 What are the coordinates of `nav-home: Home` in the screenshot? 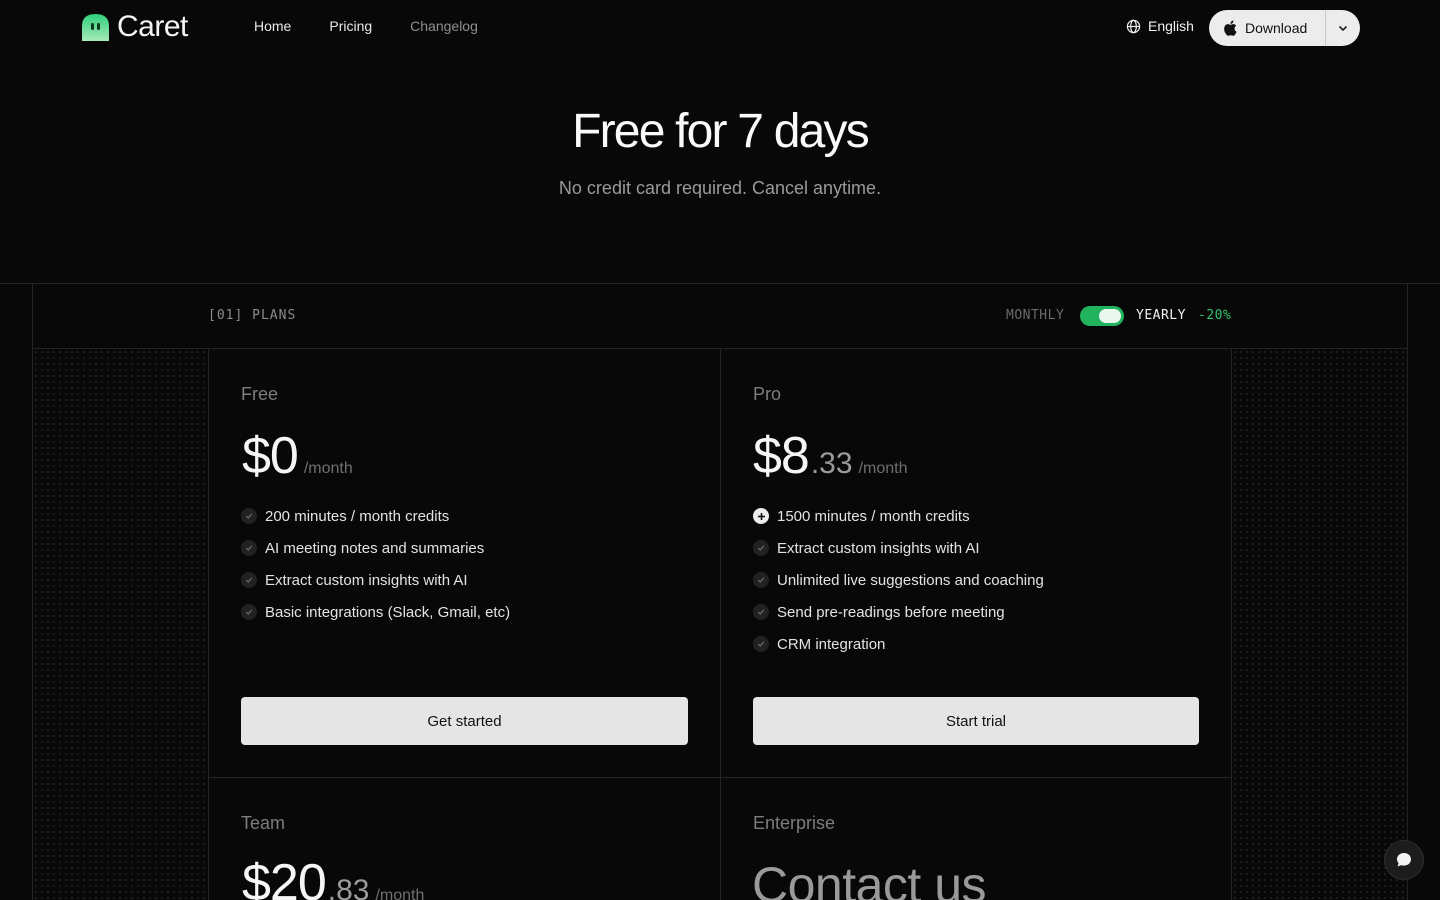 It's located at (272, 26).